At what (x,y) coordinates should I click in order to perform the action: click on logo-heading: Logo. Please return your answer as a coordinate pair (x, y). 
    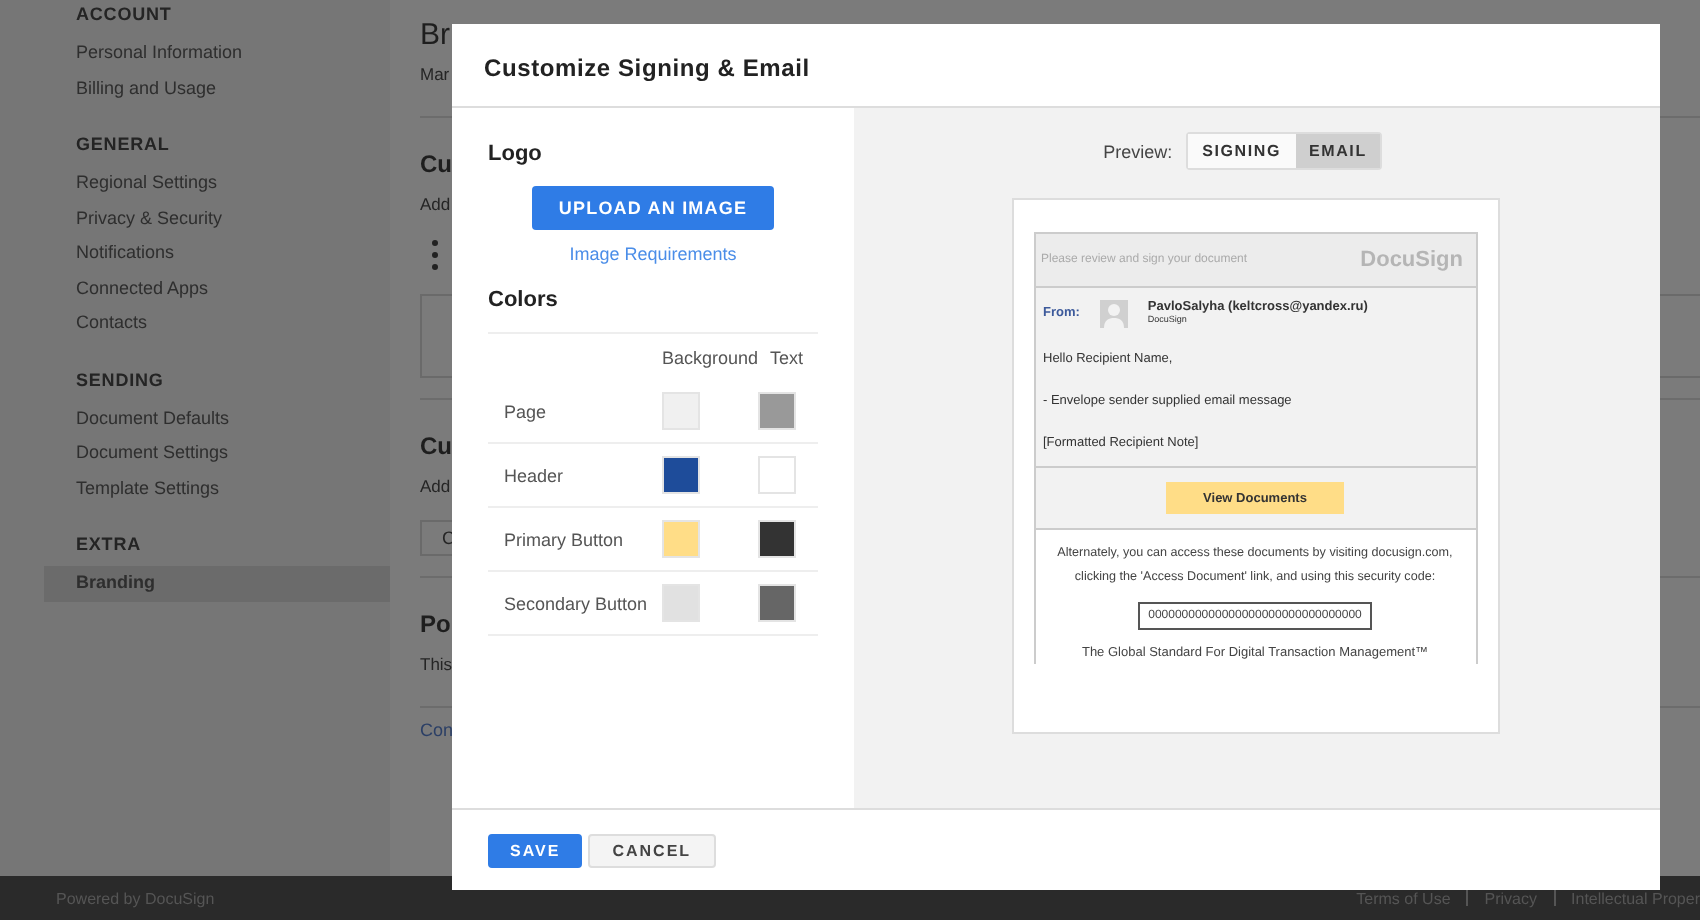
    Looking at the image, I should click on (516, 154).